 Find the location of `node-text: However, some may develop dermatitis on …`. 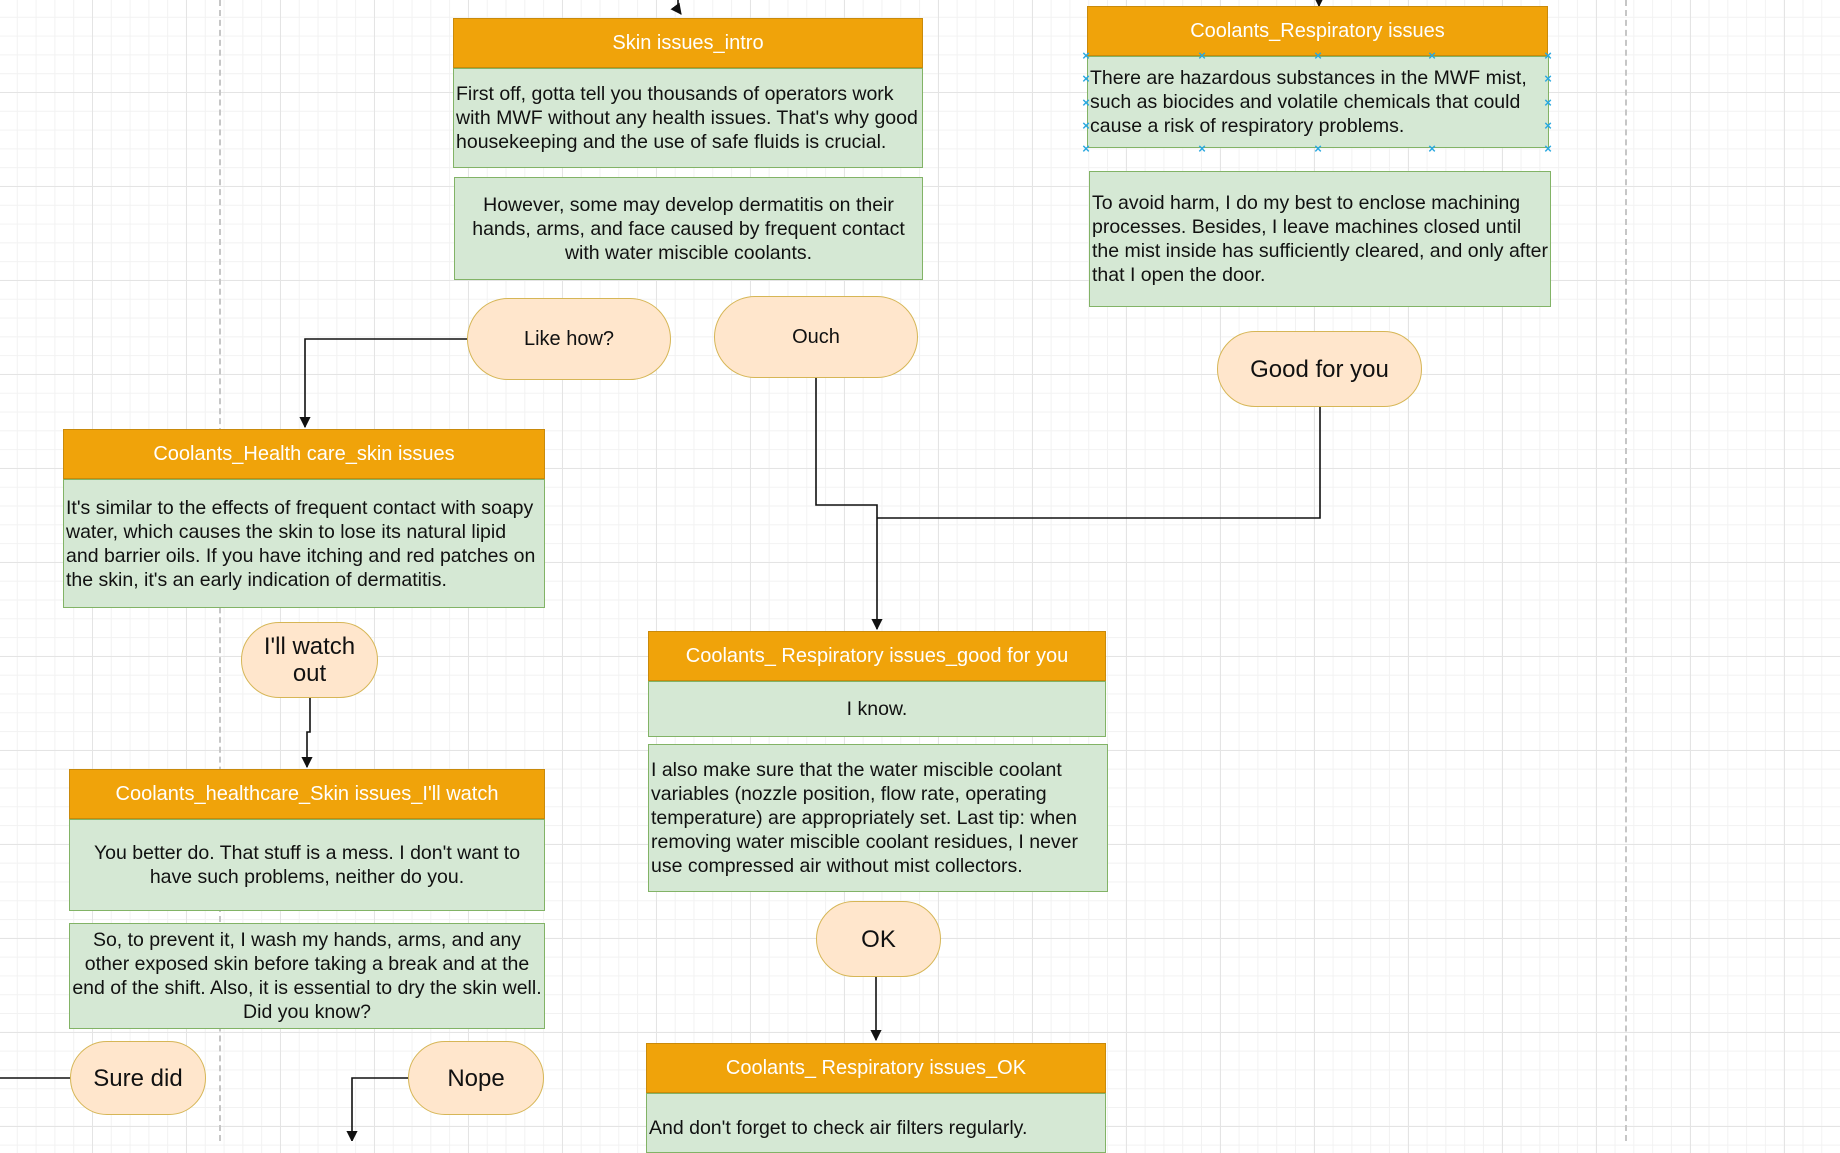

node-text: However, some may develop dermatitis on … is located at coordinates (688, 228).